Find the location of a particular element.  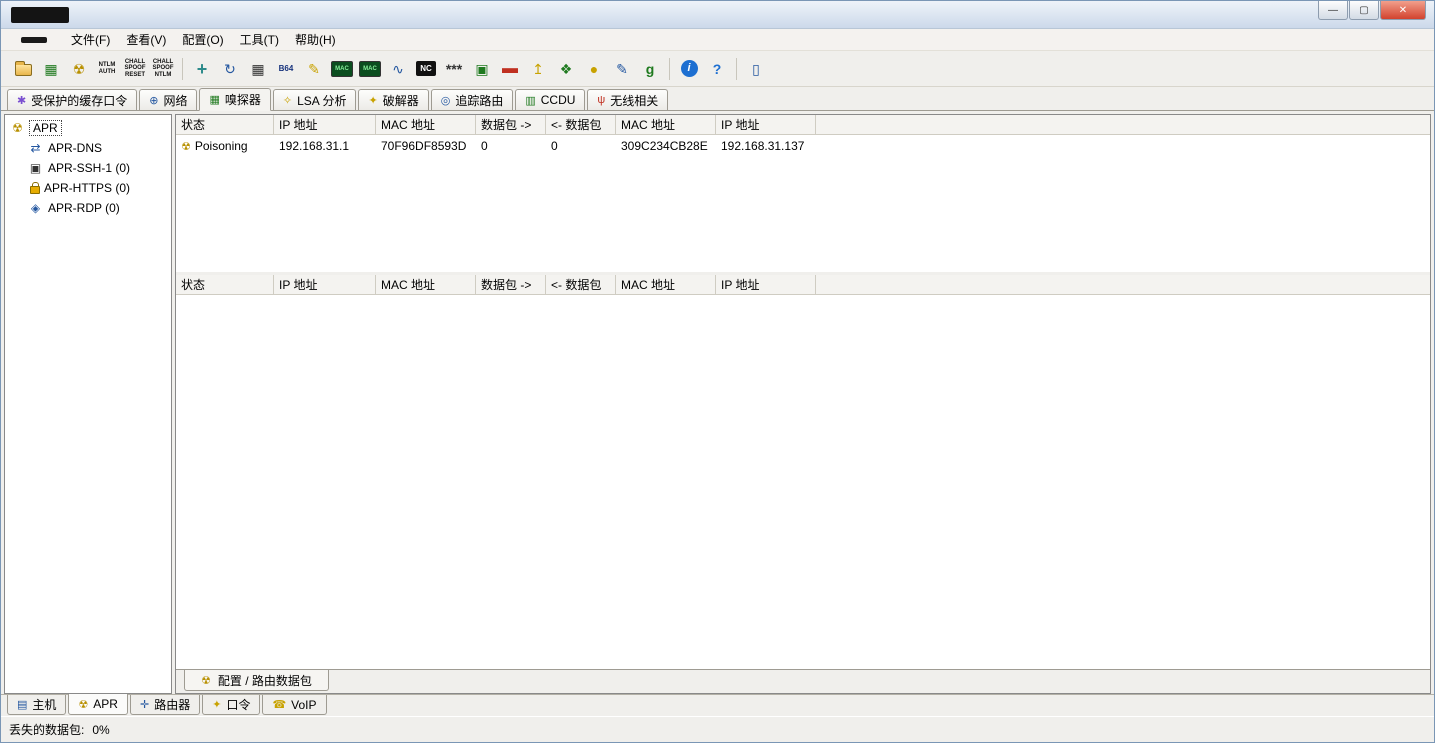

messenger-icon: g is located at coordinates (650, 69).